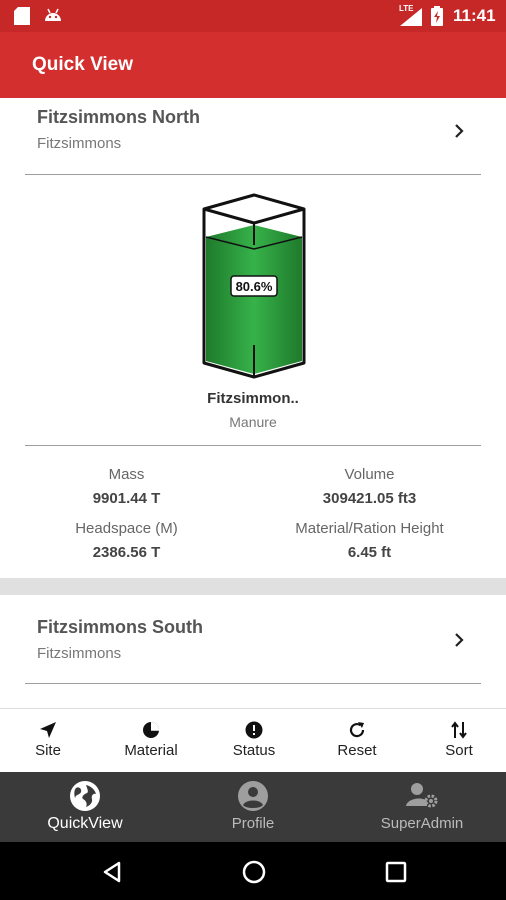 Image resolution: width=506 pixels, height=900 pixels. What do you see at coordinates (120, 627) in the screenshot?
I see `site-title: Fitzsimmons South` at bounding box center [120, 627].